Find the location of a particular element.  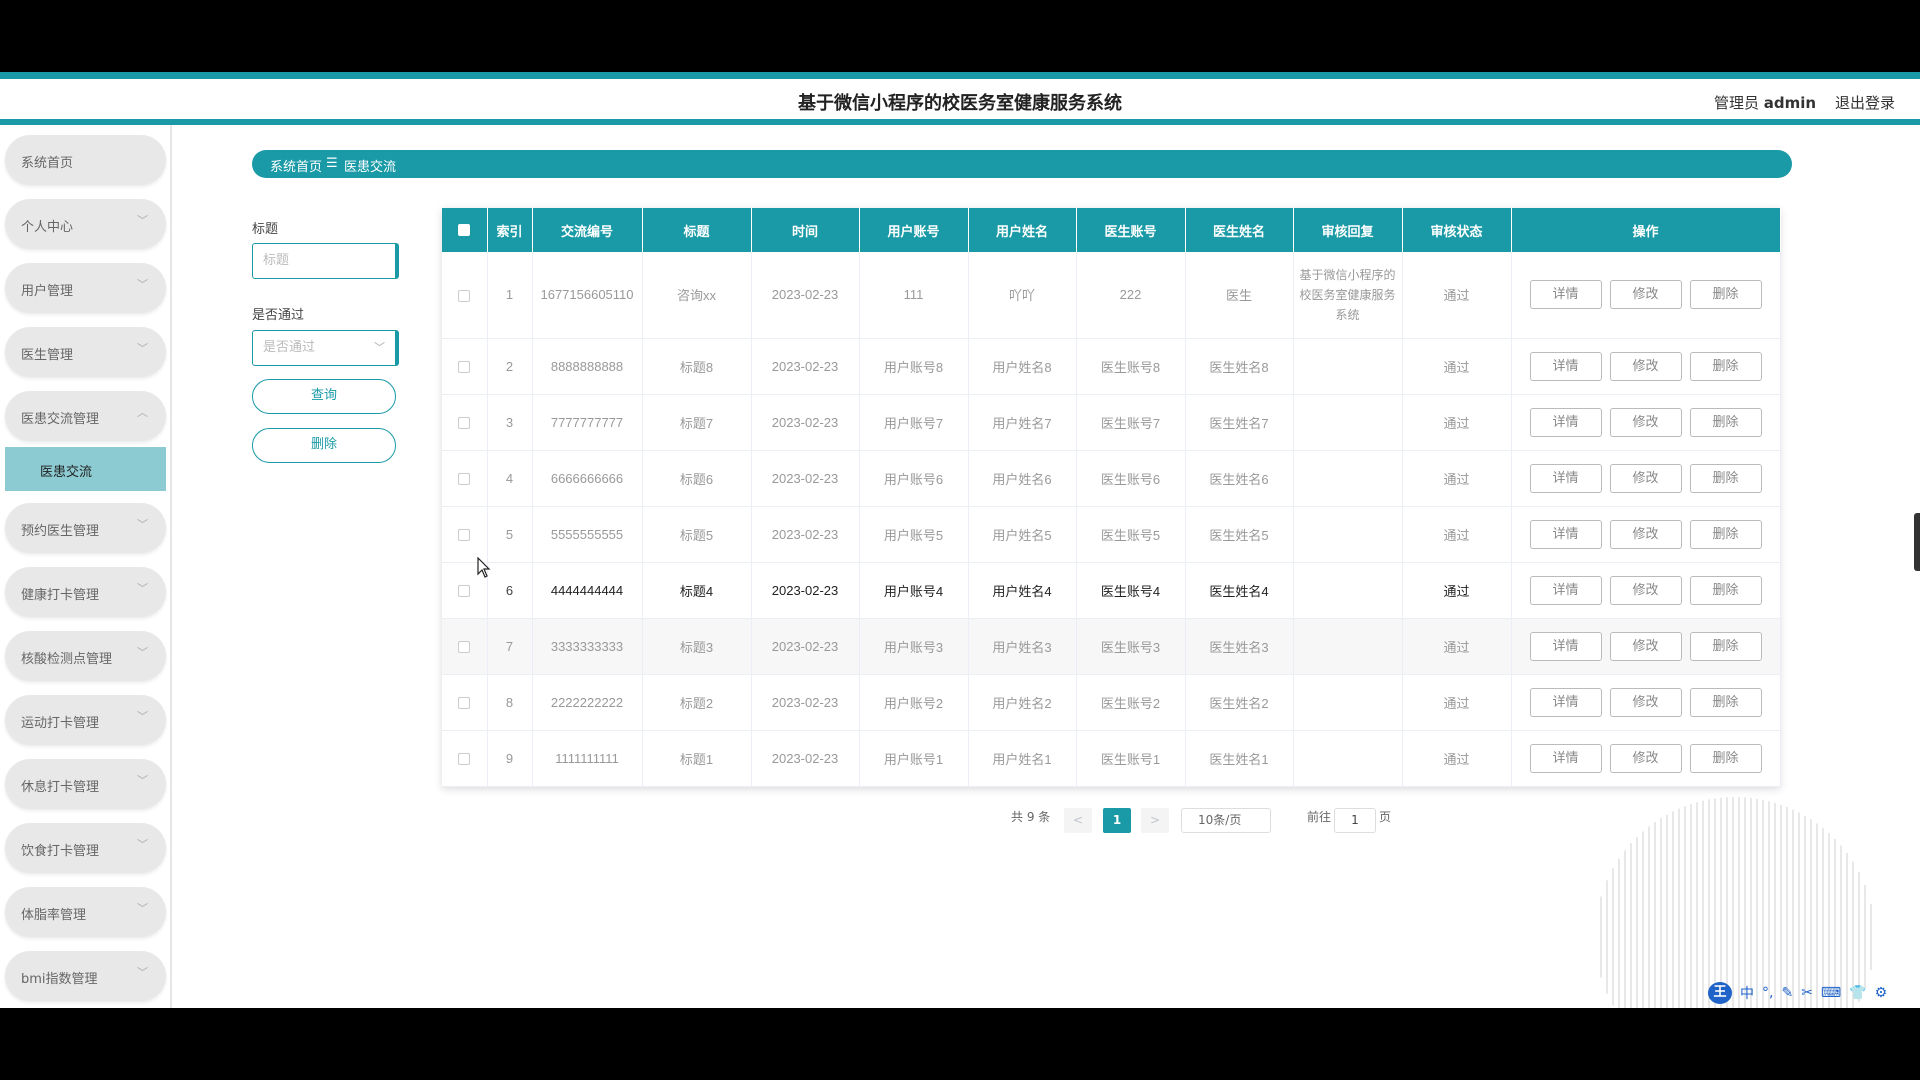

sidebar-item-rest-checkin: 休息打卡管理 ﹀ is located at coordinates (85, 784).